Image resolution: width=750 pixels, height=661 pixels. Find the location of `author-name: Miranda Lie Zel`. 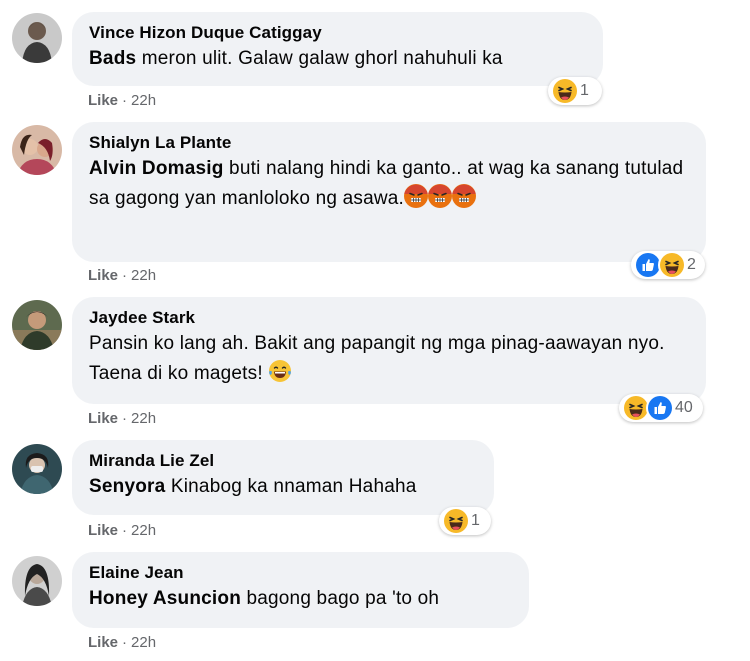

author-name: Miranda Lie Zel is located at coordinates (282, 461).